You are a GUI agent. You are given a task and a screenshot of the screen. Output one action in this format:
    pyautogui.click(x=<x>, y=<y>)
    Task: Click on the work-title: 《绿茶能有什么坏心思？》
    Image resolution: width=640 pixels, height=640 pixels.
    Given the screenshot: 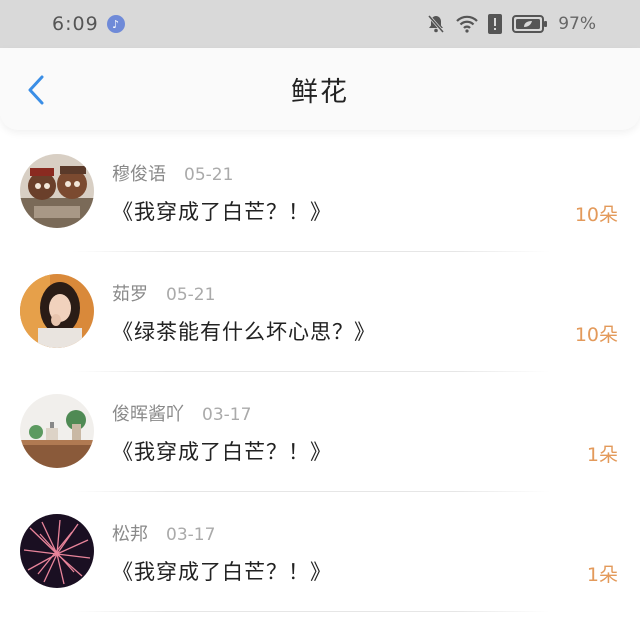 What is the action you would take?
    pyautogui.click(x=244, y=331)
    